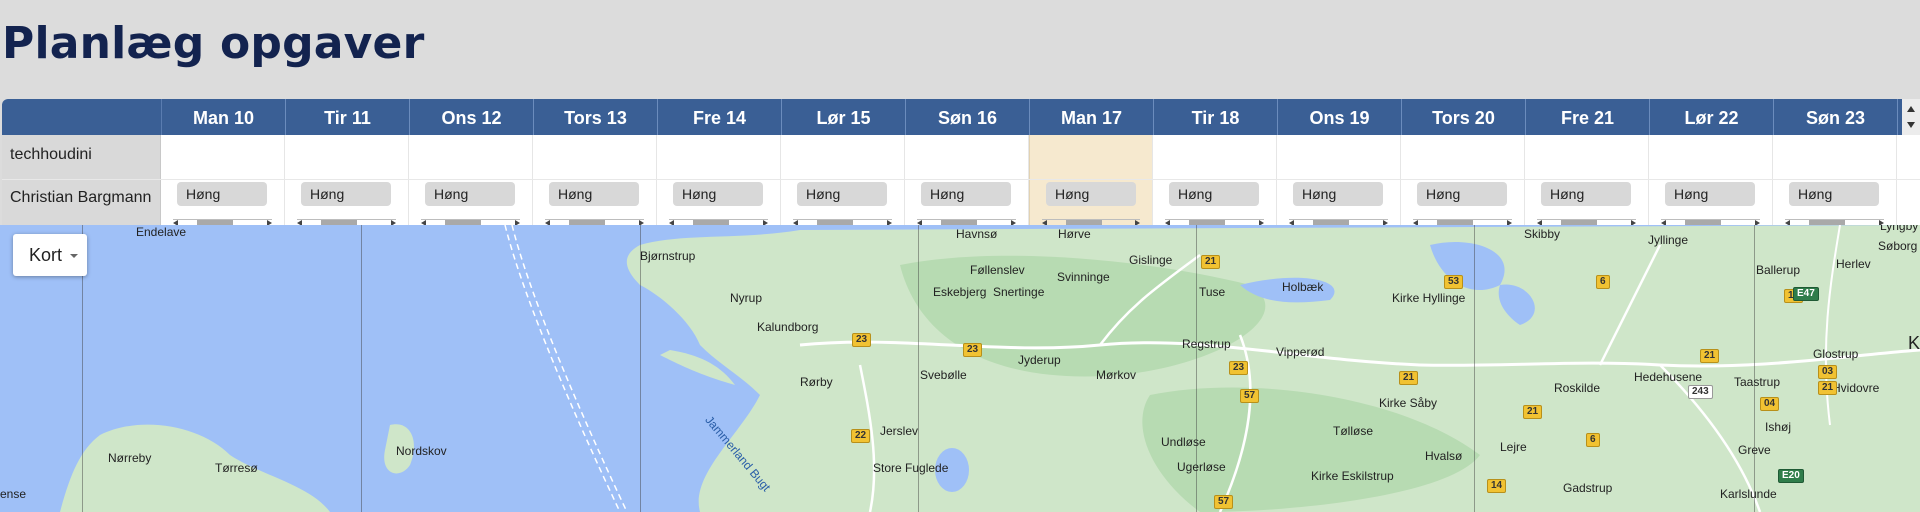 The height and width of the screenshot is (512, 1920). I want to click on day-header: Fre 21, so click(1588, 117).